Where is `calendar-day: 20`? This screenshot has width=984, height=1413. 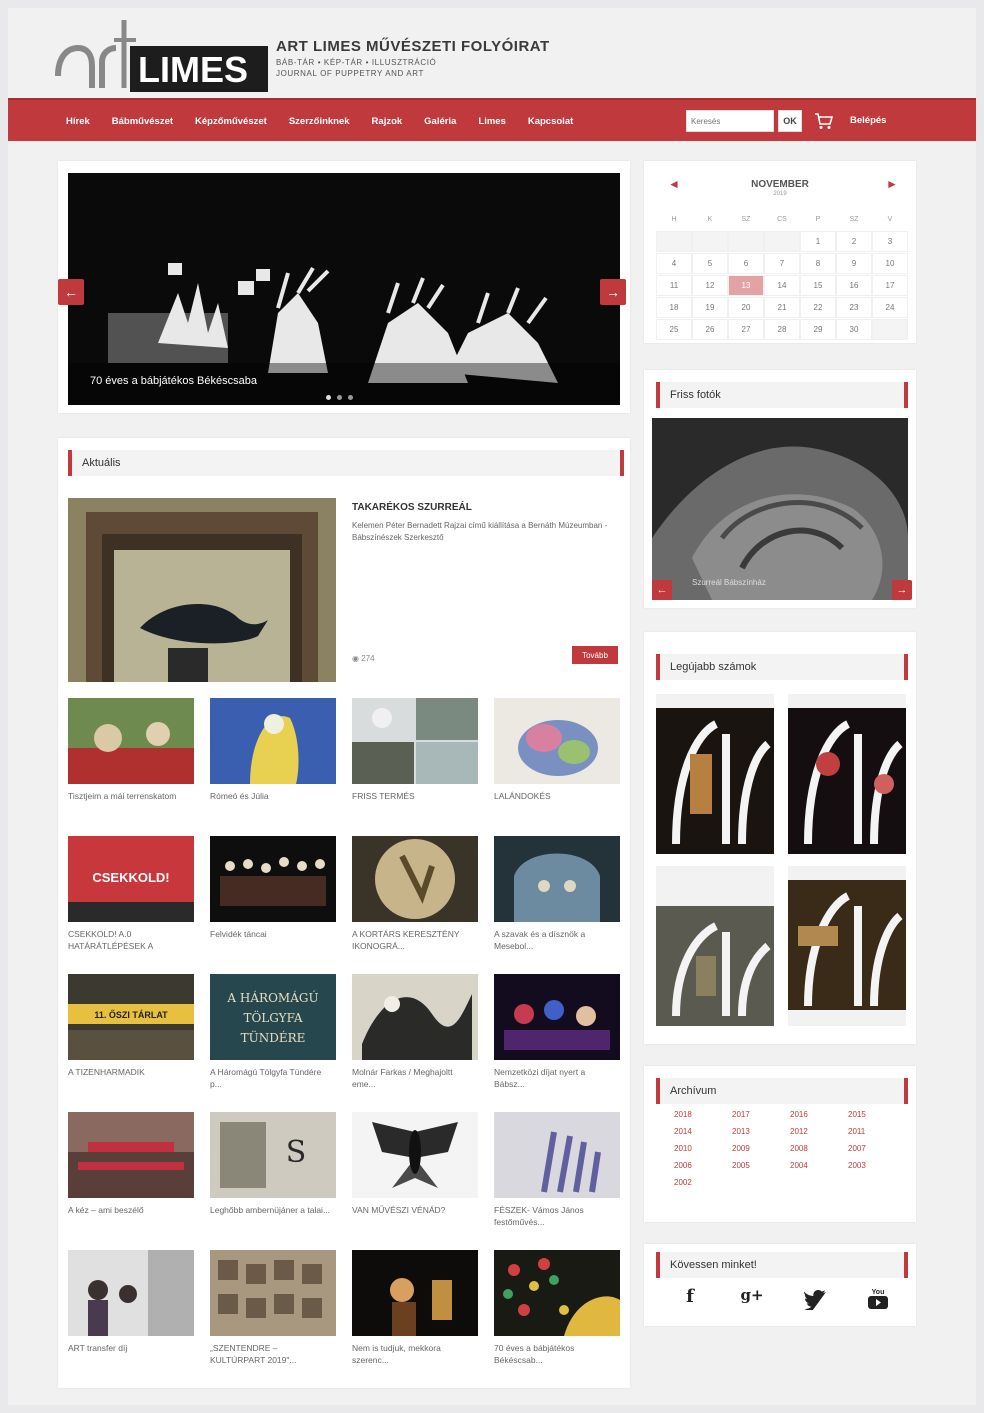 calendar-day: 20 is located at coordinates (746, 307).